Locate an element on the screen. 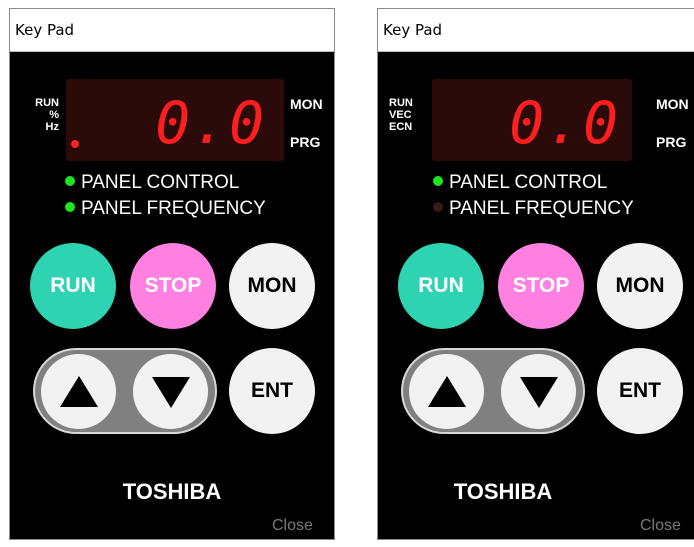 The width and height of the screenshot is (694, 547). display-indicators: RUN % Hz is located at coordinates (41, 115).